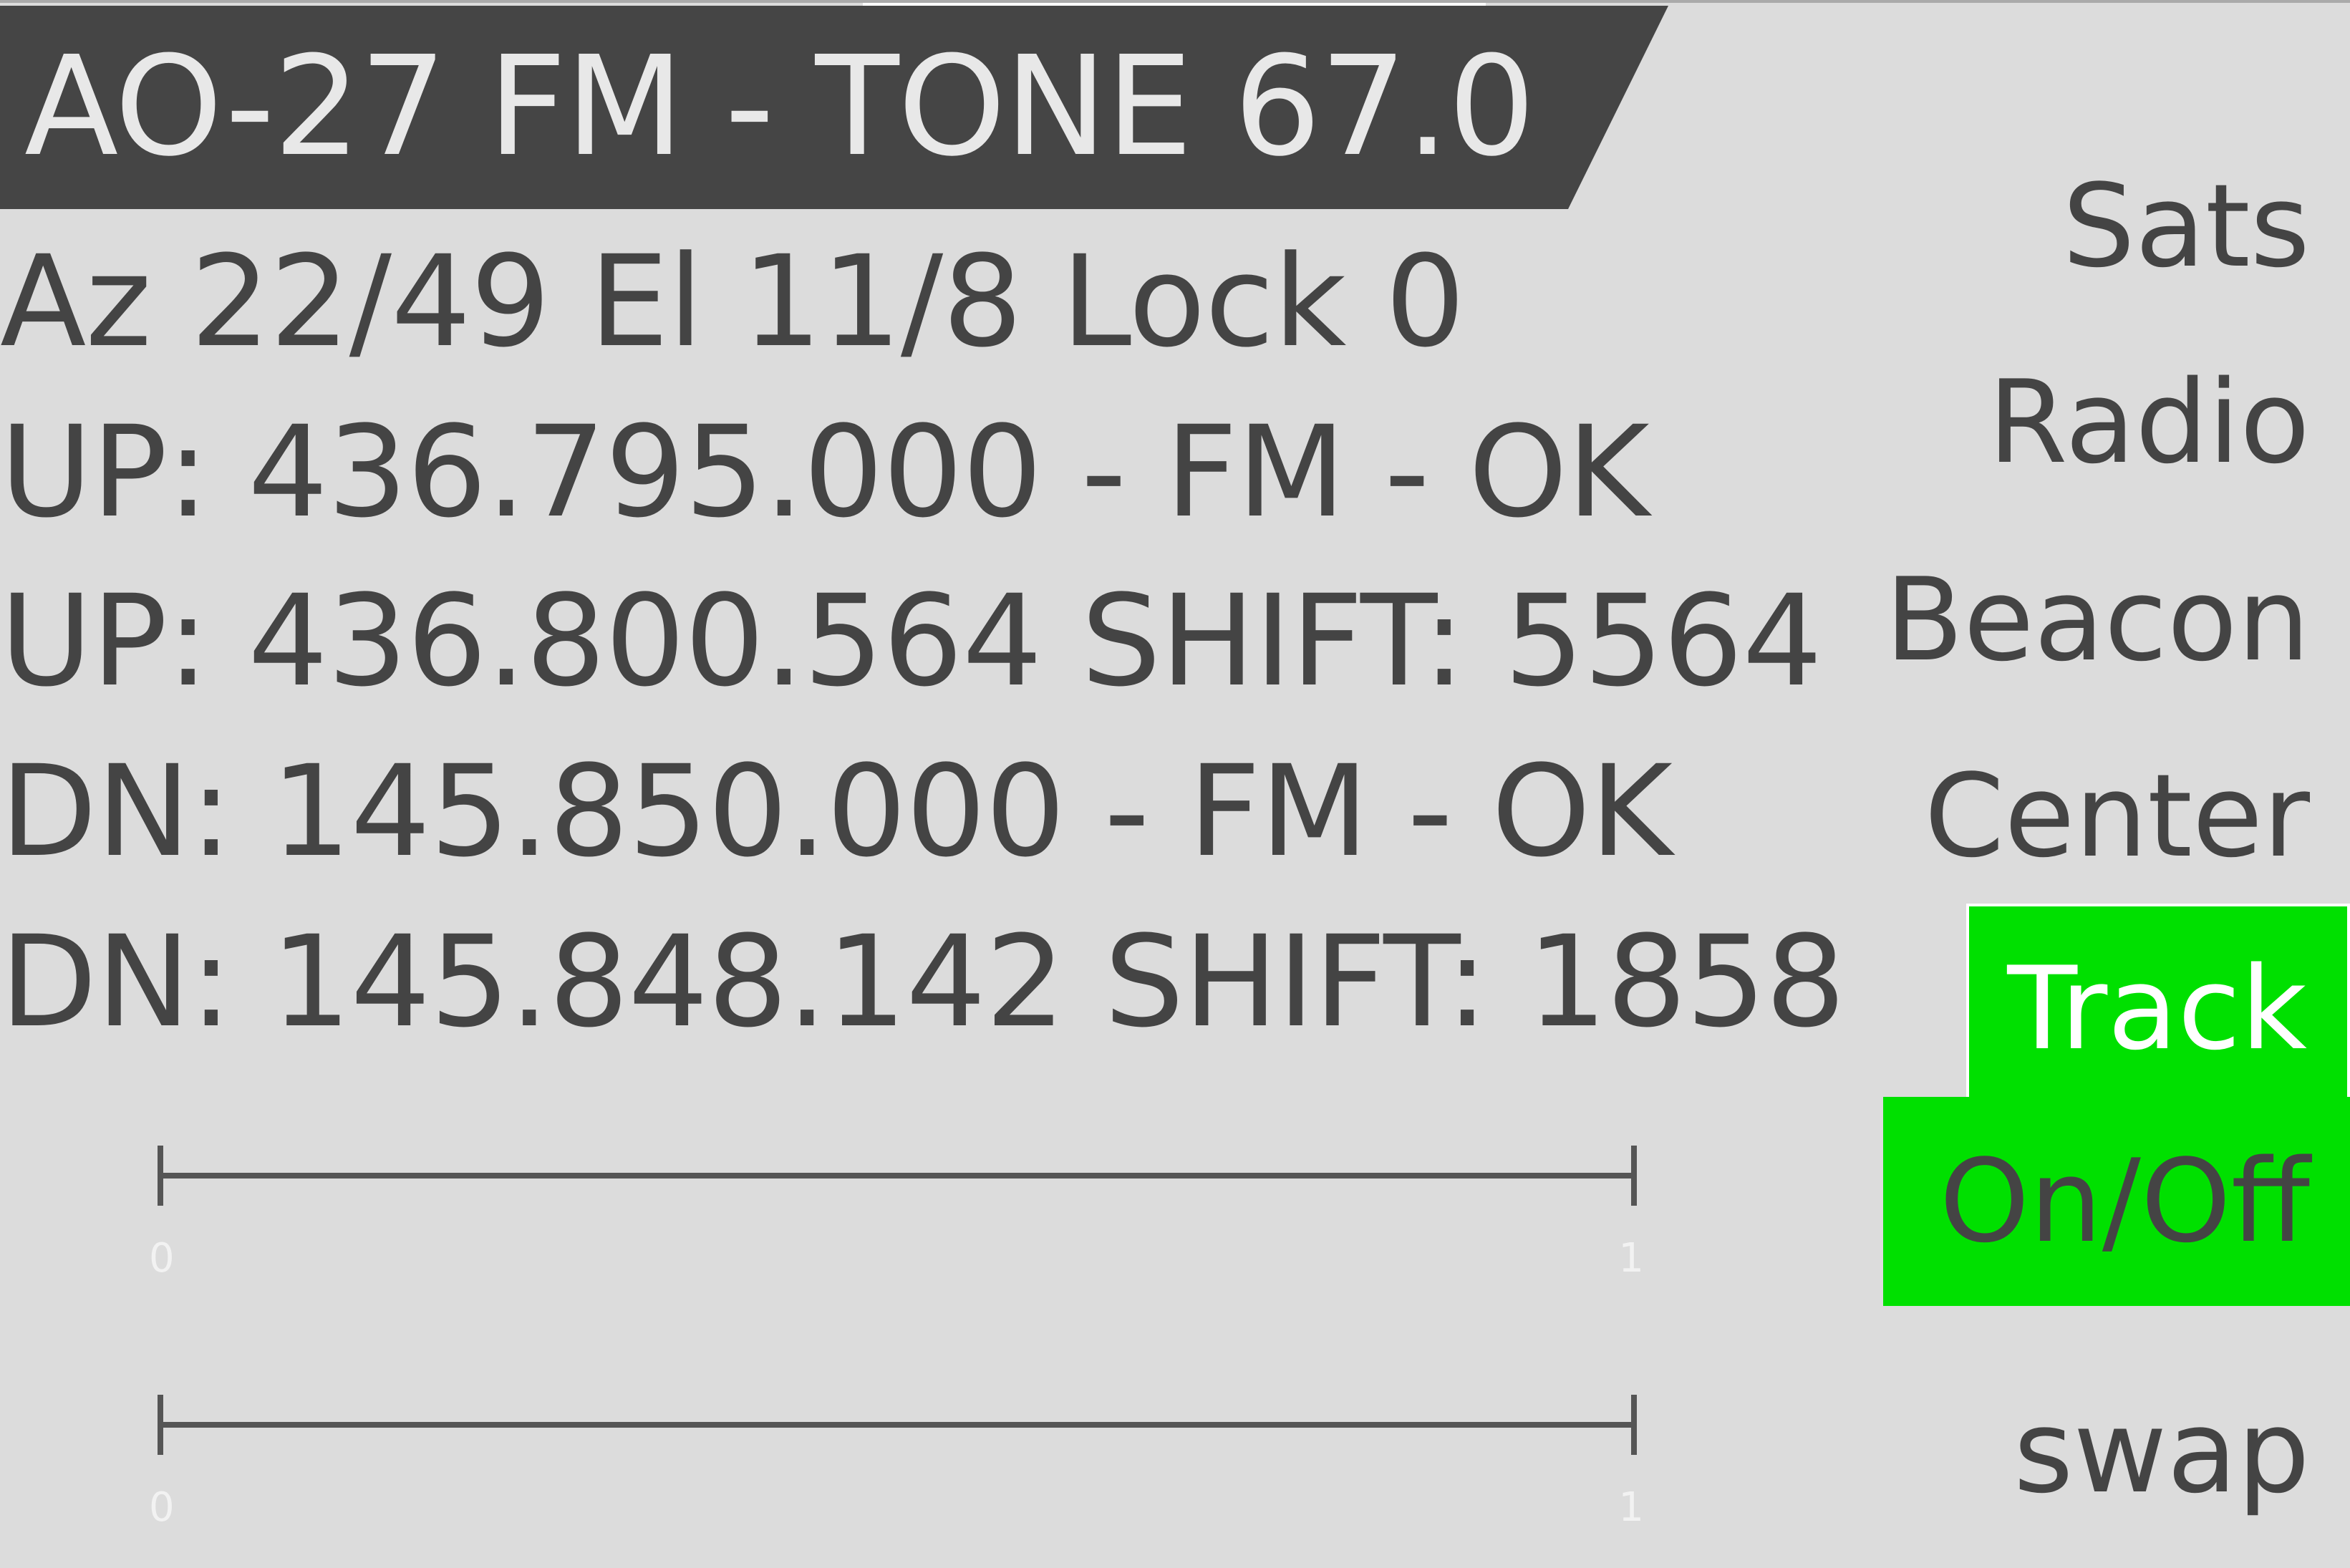 Image resolution: width=2350 pixels, height=1568 pixels. Describe the element at coordinates (825, 472) in the screenshot. I see `uplink-nominal: UP: 436.795.000 - FM - OK` at that location.